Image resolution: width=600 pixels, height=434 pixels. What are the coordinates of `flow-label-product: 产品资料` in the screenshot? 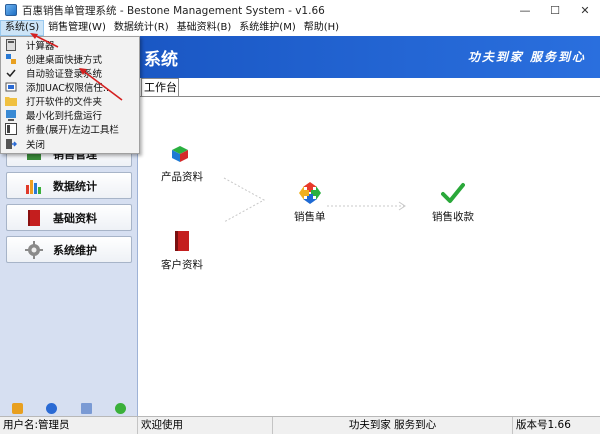 It's located at (182, 177).